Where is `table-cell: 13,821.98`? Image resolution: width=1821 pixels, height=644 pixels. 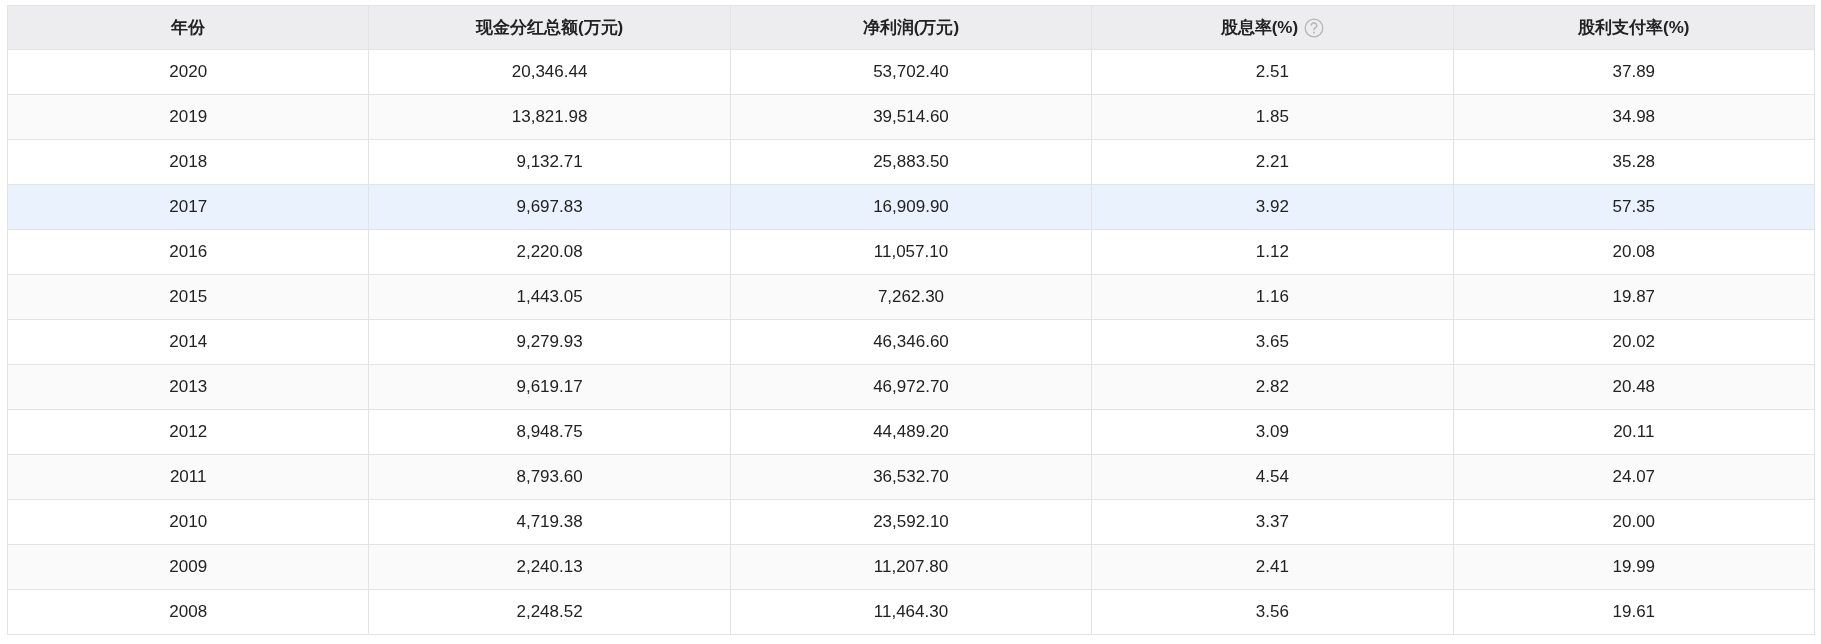 table-cell: 13,821.98 is located at coordinates (549, 117).